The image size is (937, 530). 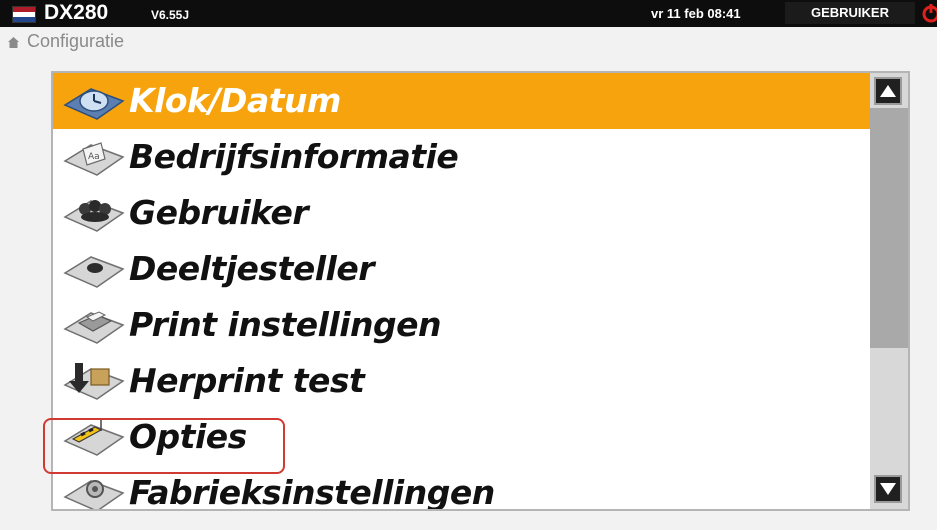 I want to click on arrow-up-icon, so click(x=888, y=91).